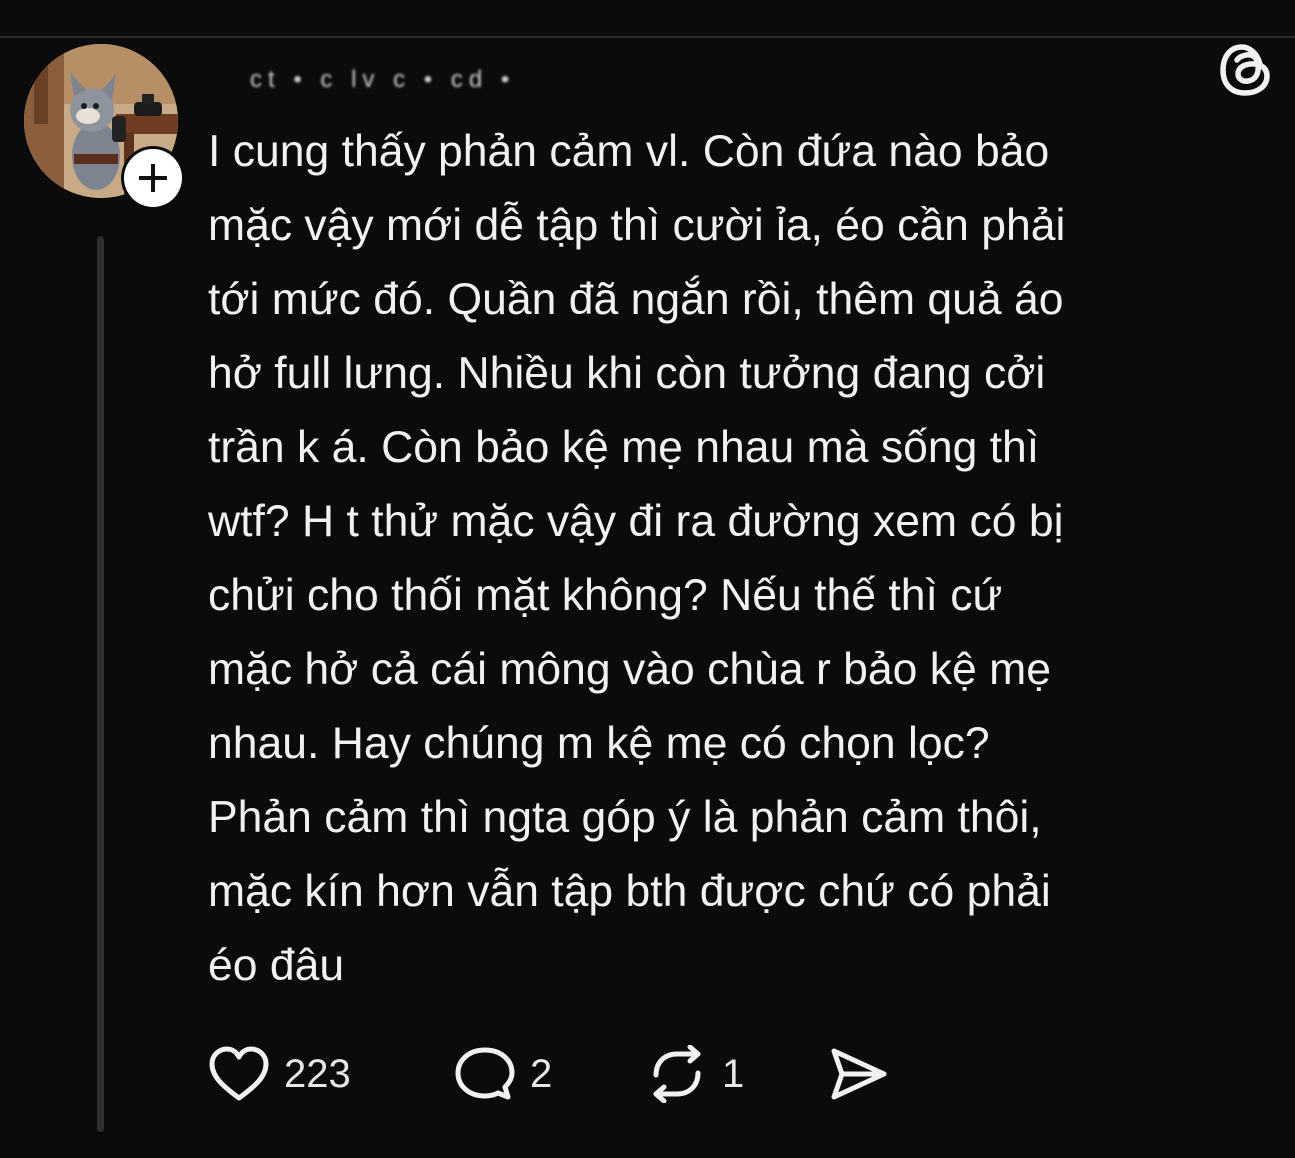 The height and width of the screenshot is (1158, 1295). Describe the element at coordinates (624, 447) in the screenshot. I see `post-text-line: trần k á. Còn bảo kệ mẹ nhau mà sống thì` at that location.